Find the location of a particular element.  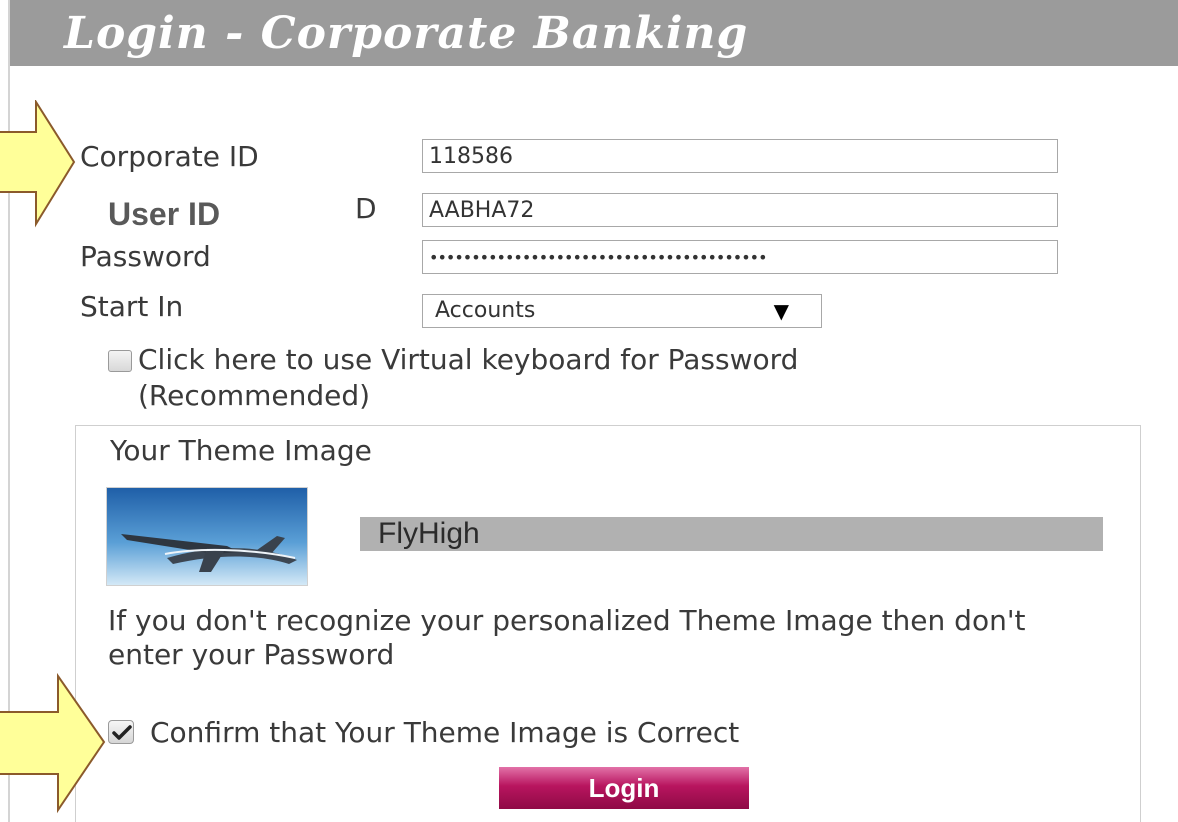

airplane-sky-image is located at coordinates (207, 536).